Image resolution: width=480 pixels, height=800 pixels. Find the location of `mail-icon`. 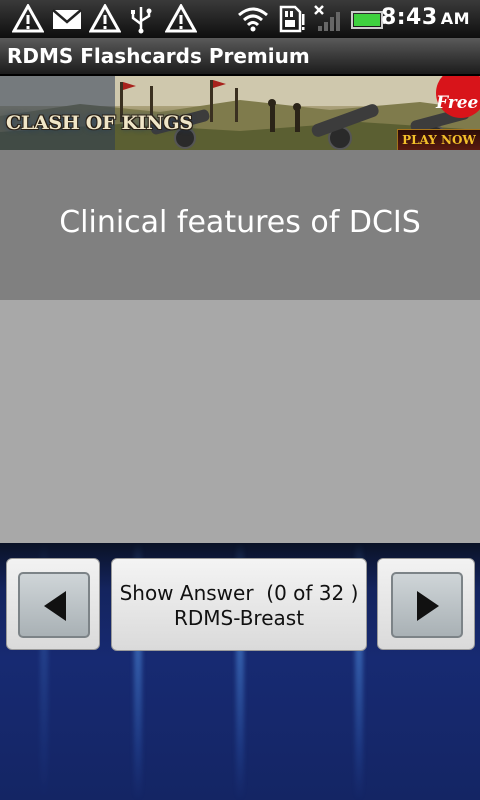

mail-icon is located at coordinates (67, 19).